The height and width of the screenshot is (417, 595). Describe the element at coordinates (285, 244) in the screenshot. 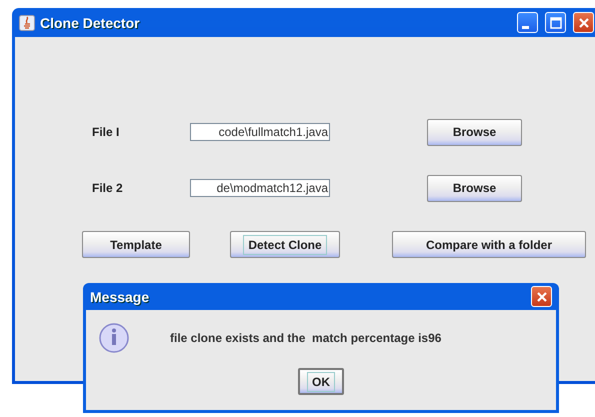

I see `action-button: Detect Clone` at that location.